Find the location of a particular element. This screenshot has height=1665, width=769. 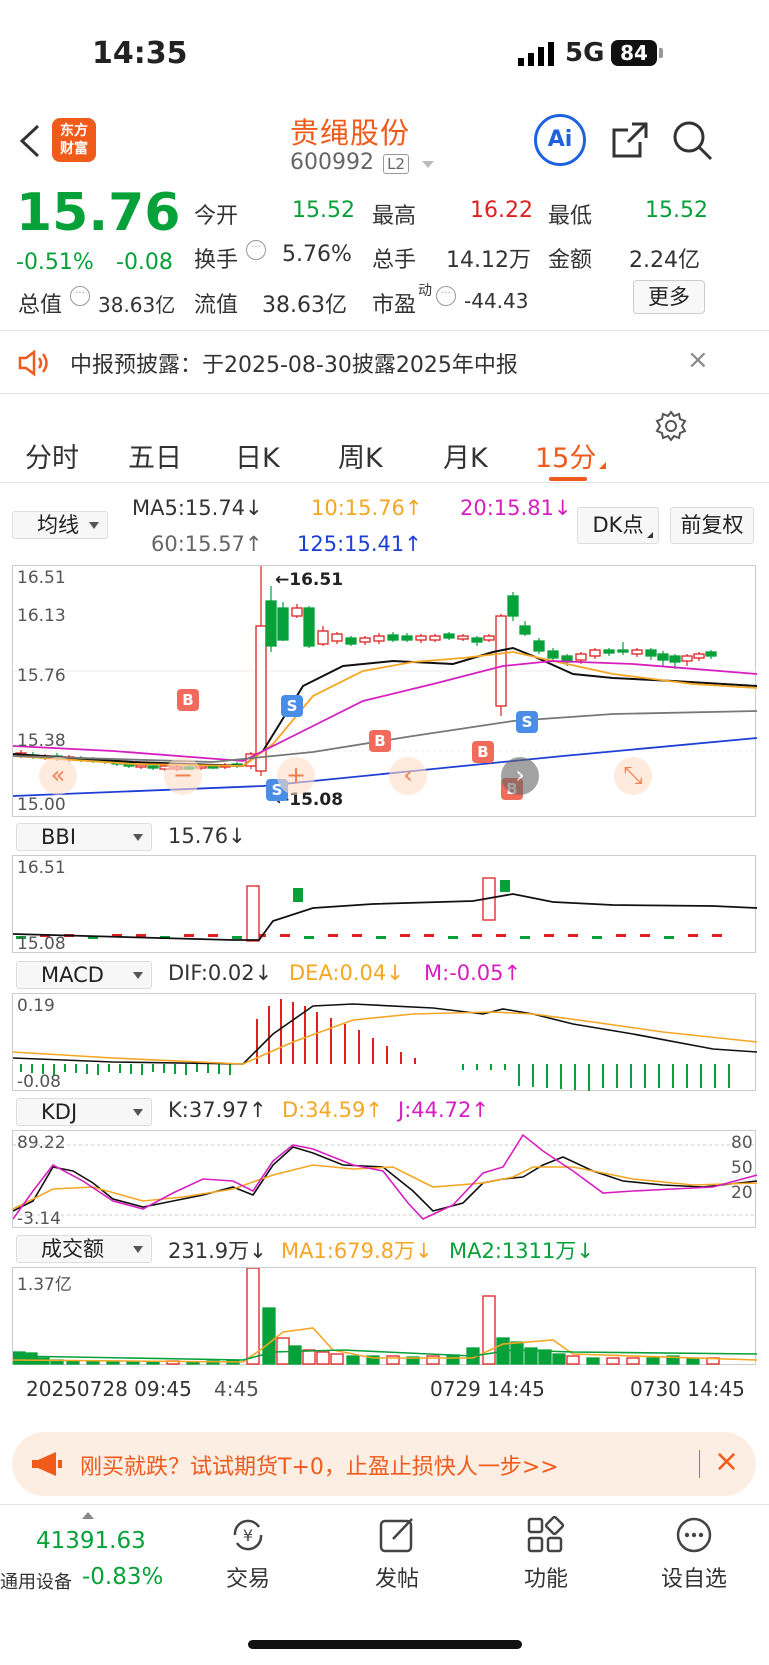

zoom-in-icon: + is located at coordinates (296, 776).